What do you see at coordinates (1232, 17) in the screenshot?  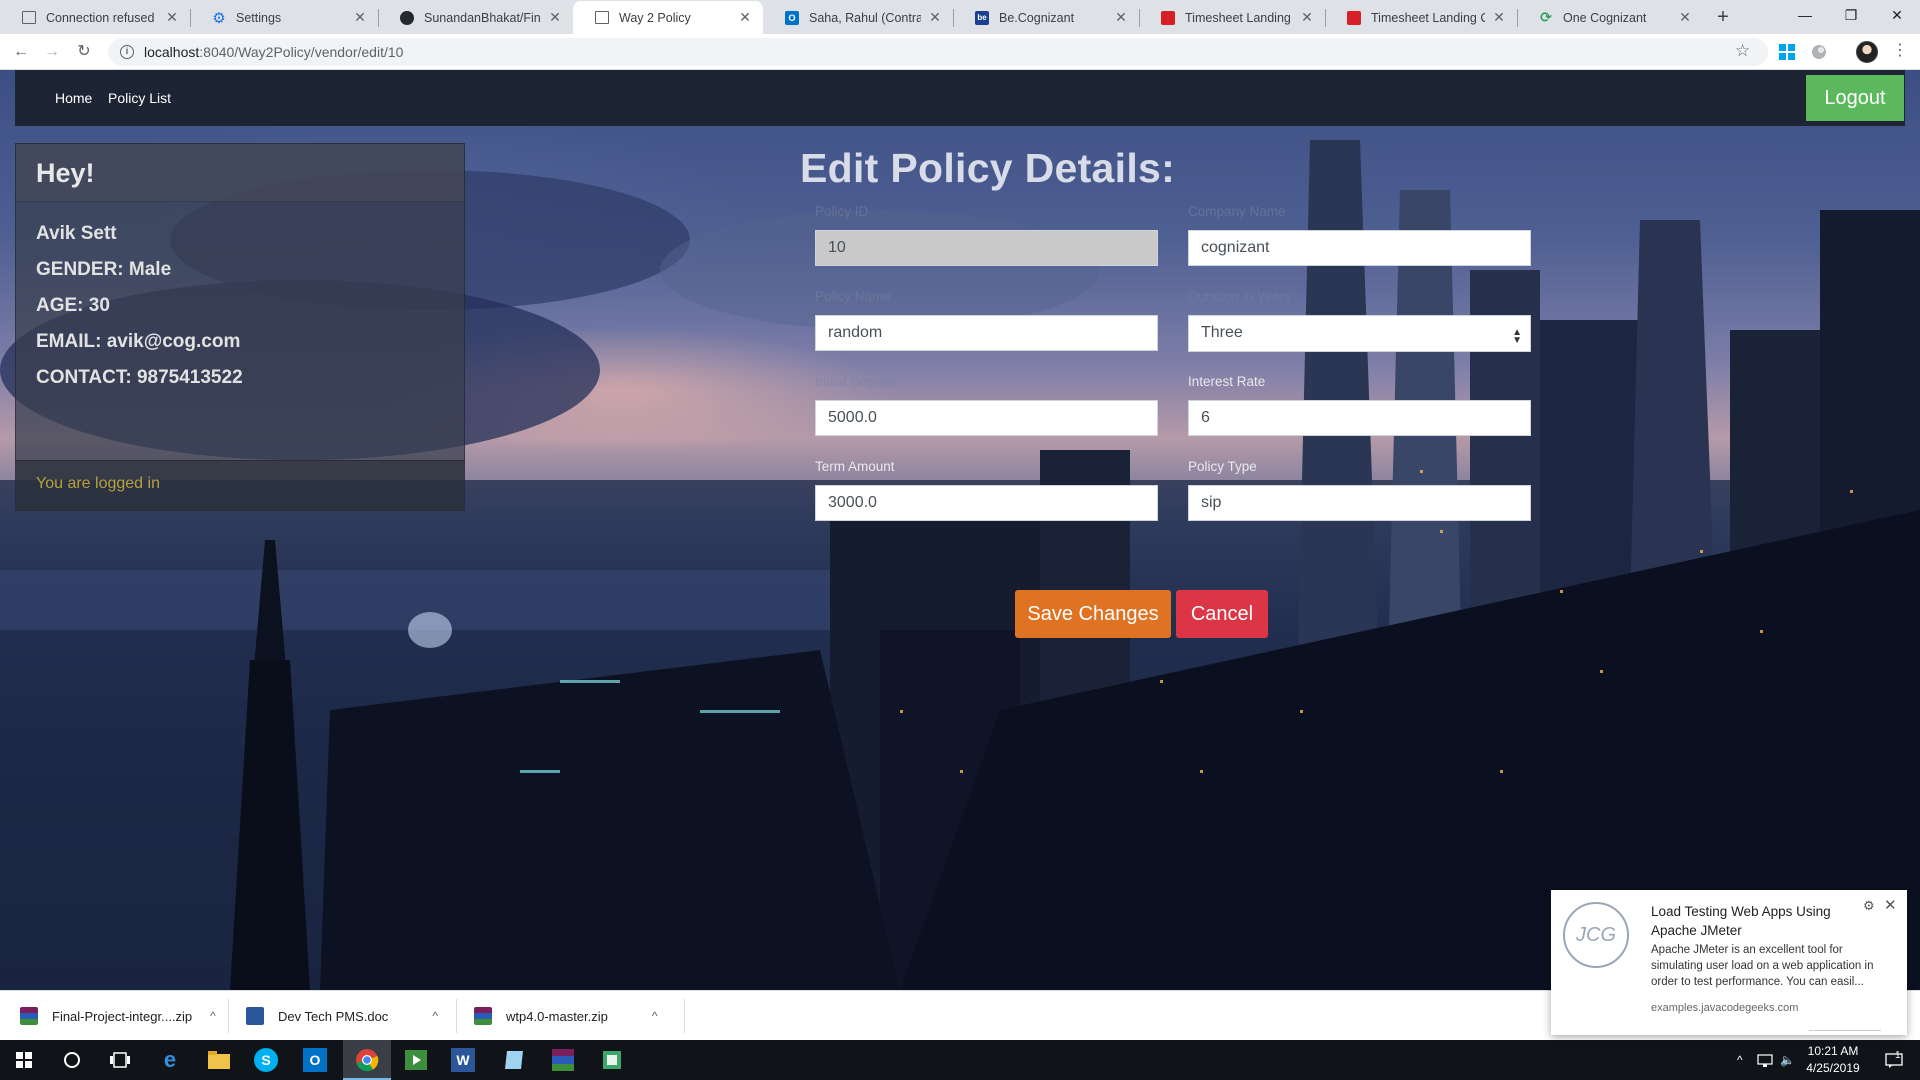 I see `tab-timesheet-1: Timesheet Landing Con ✕` at bounding box center [1232, 17].